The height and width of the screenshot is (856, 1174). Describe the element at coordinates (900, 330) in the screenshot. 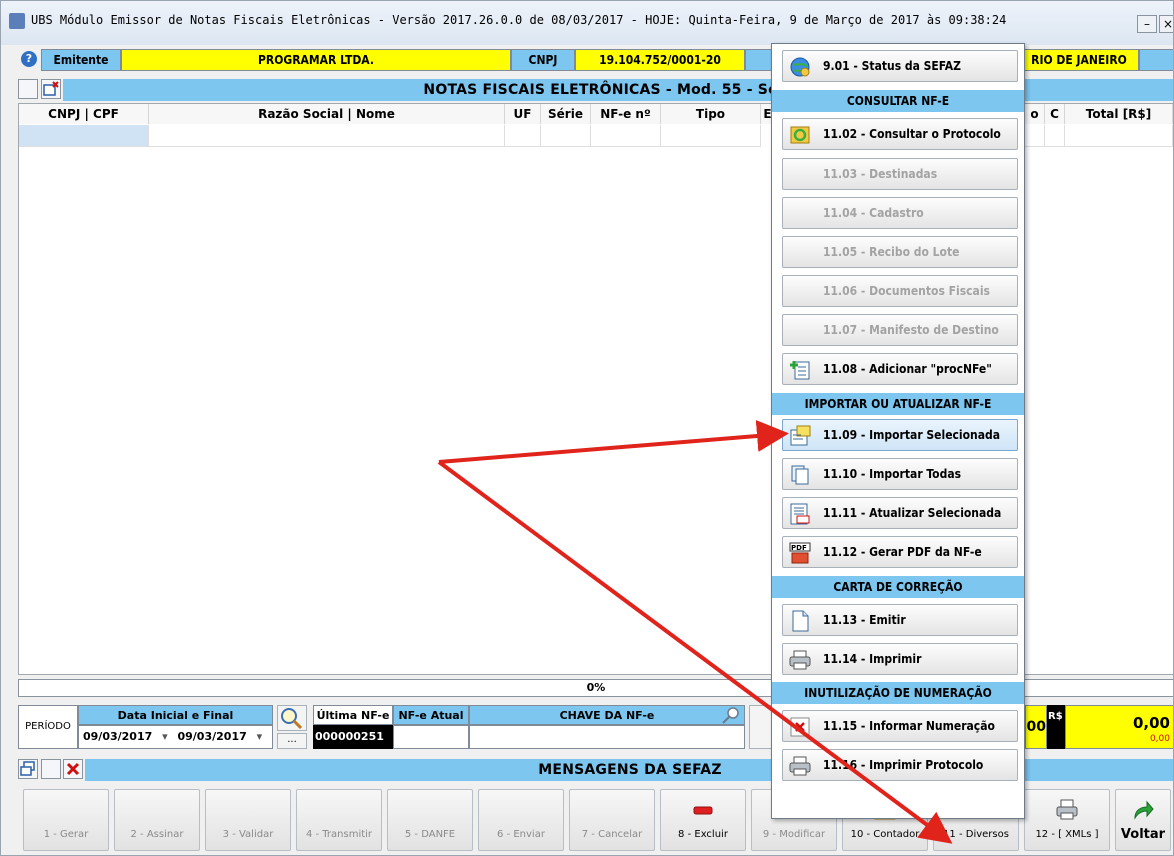

I see `menu-item-manifesto-destino: 11.07 - Manifesto de Destino` at that location.